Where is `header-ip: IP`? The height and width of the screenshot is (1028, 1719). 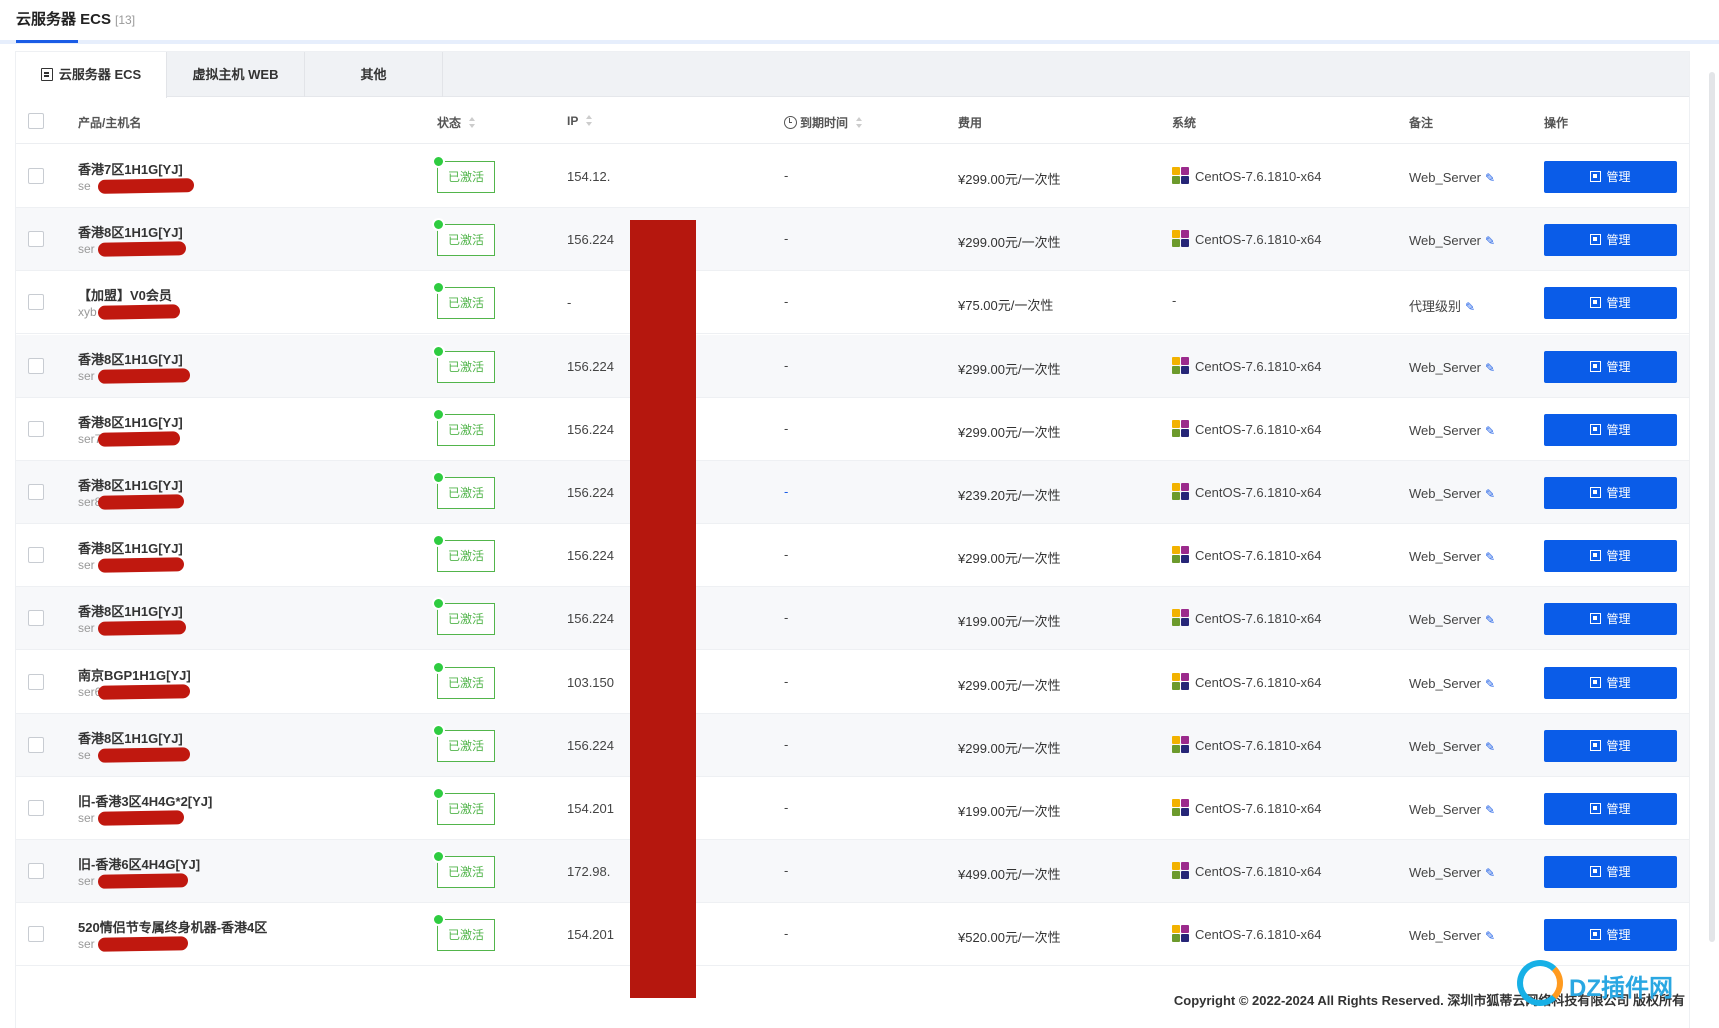 header-ip: IP is located at coordinates (580, 121).